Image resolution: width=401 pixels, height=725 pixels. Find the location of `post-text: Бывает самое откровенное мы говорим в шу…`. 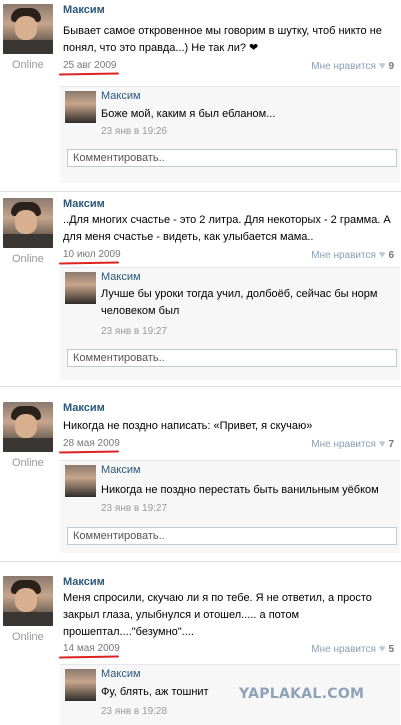

post-text: Бывает самое откровенное мы говорим в шу… is located at coordinates (222, 39).